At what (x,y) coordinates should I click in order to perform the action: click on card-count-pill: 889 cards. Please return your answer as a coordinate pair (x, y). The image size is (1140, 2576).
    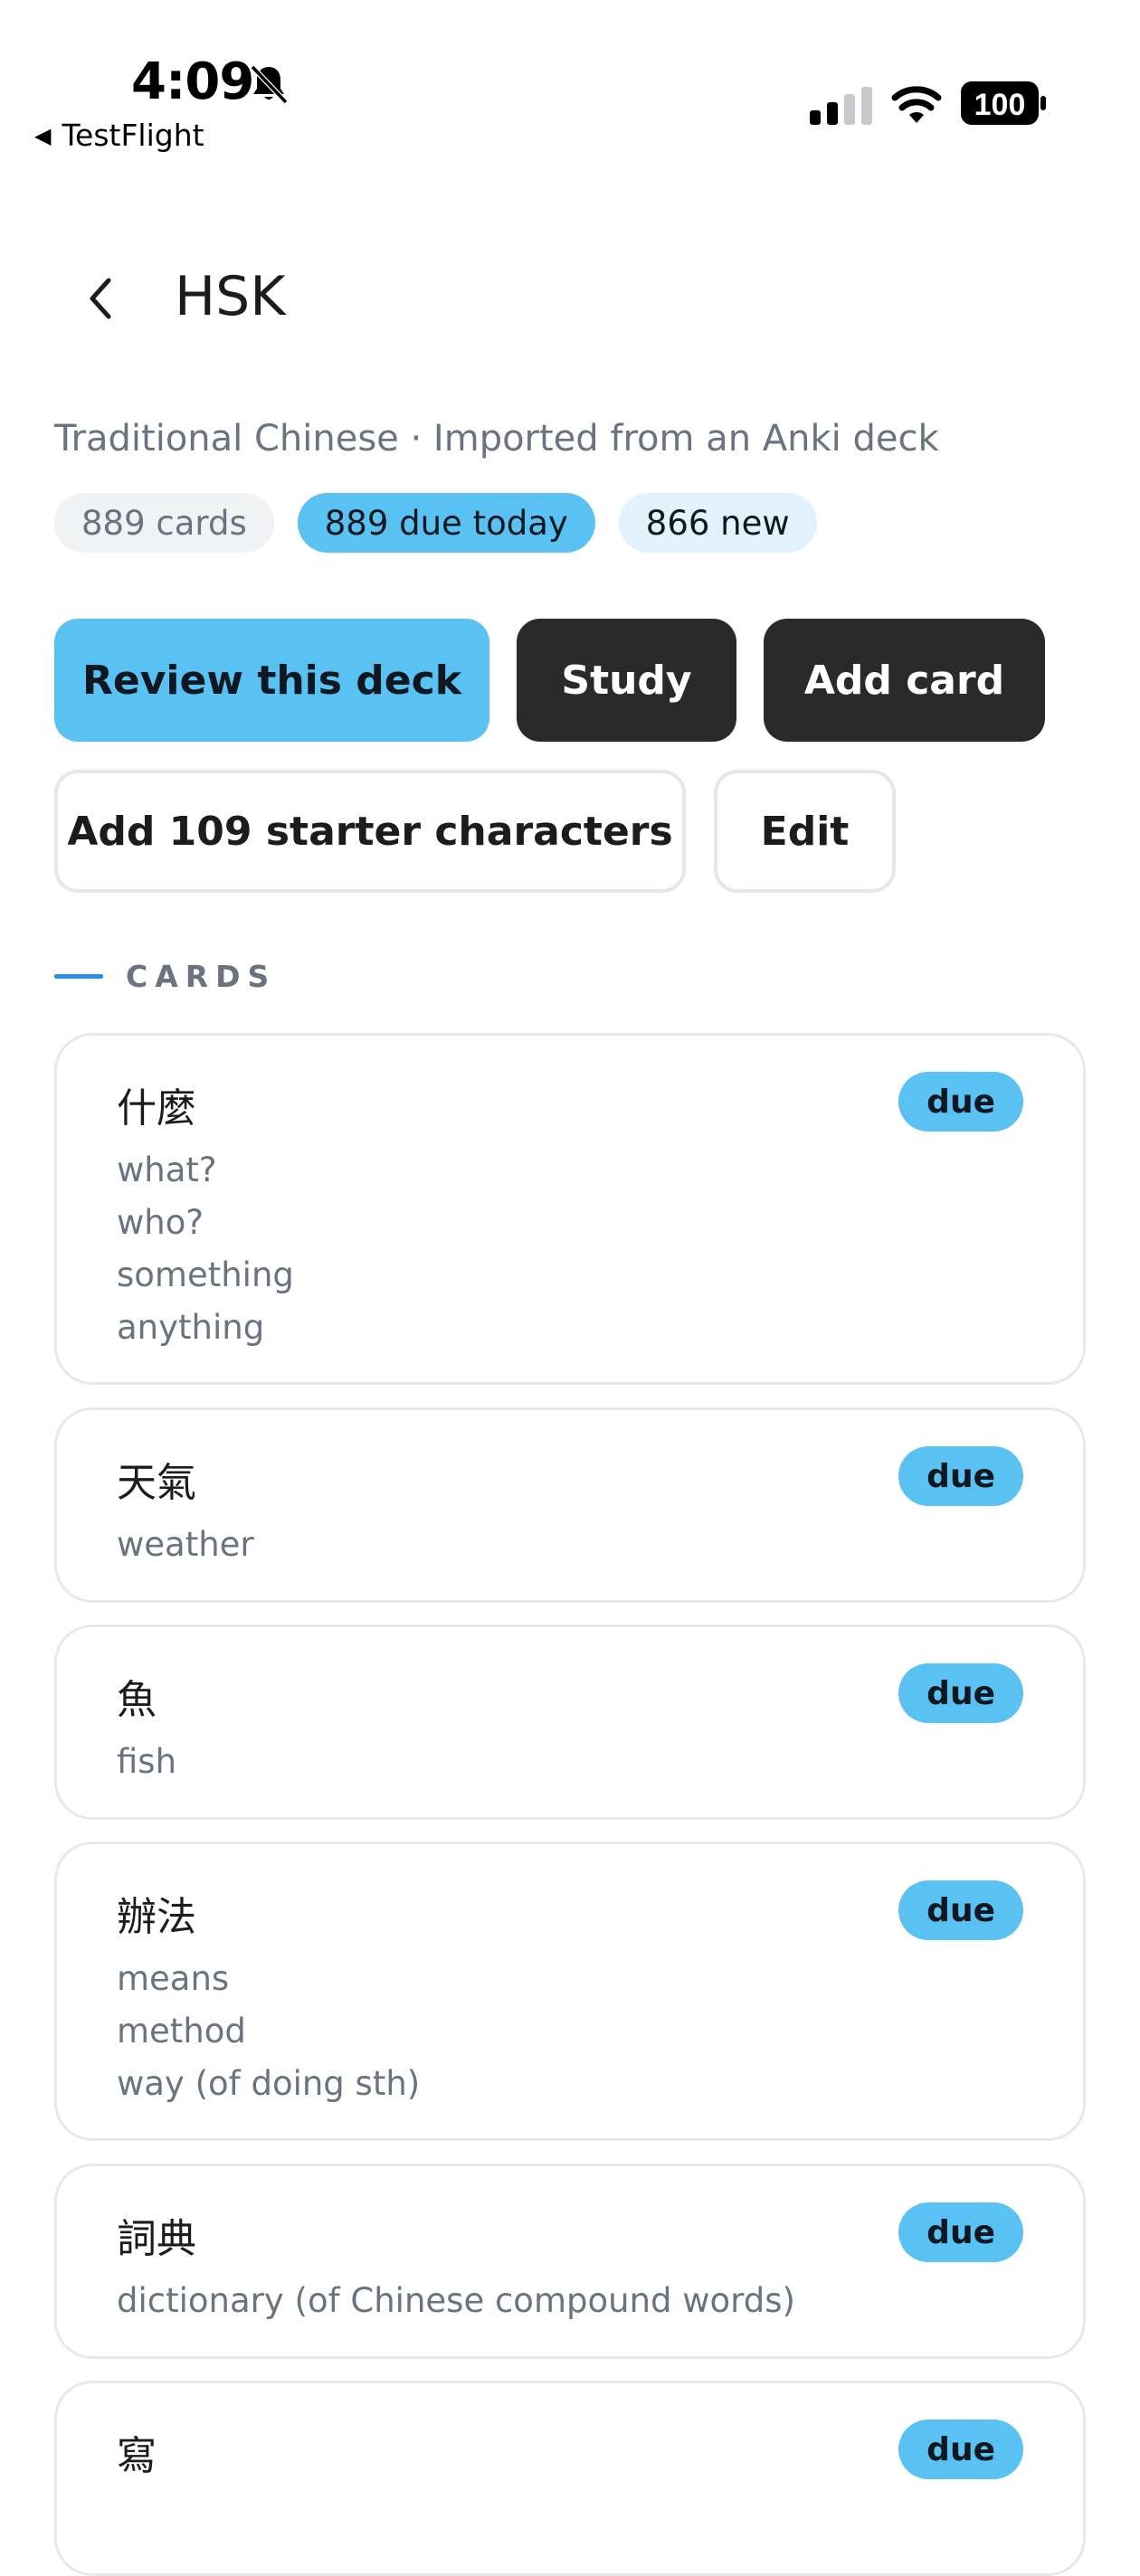
    Looking at the image, I should click on (164, 523).